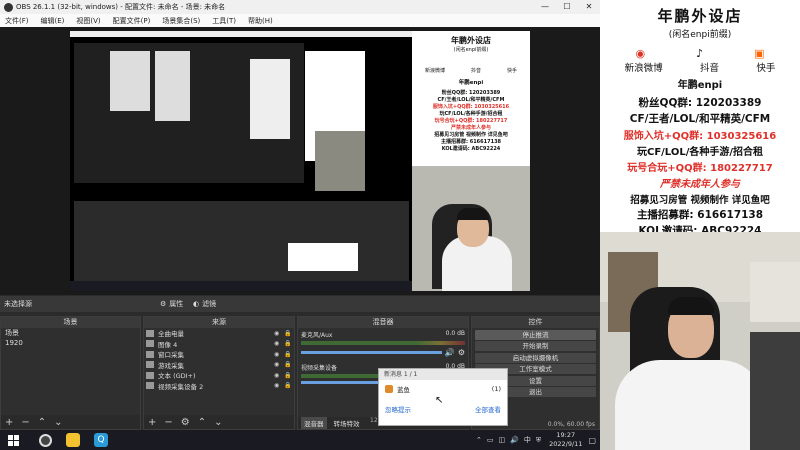  Describe the element at coordinates (567, 7) in the screenshot. I see `maximize-button: ☐` at that location.